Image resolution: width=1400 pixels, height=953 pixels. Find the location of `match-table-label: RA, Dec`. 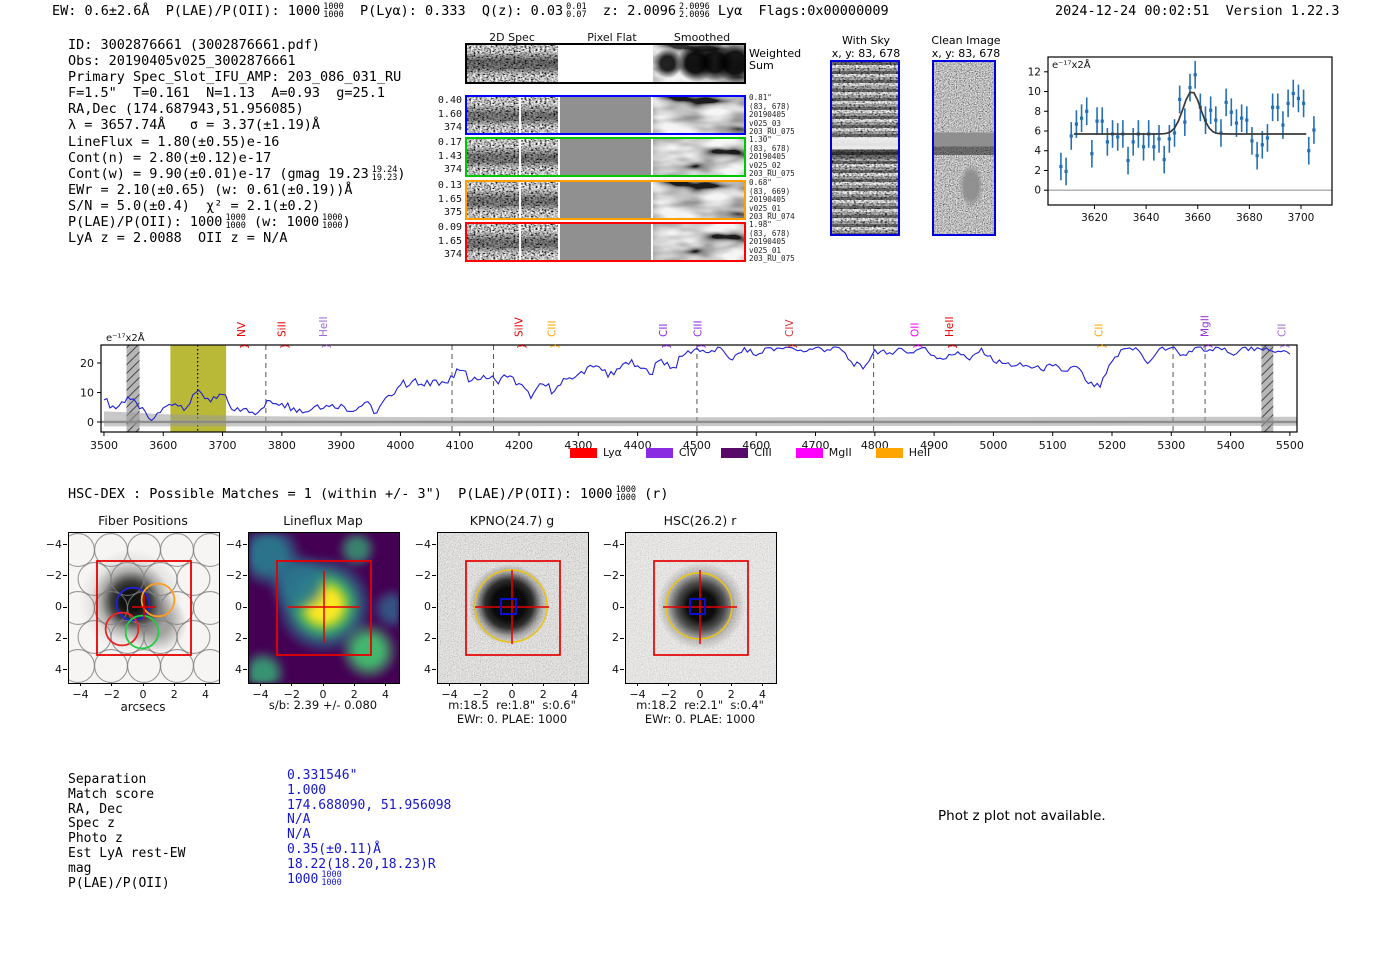

match-table-label: RA, Dec is located at coordinates (95, 809).